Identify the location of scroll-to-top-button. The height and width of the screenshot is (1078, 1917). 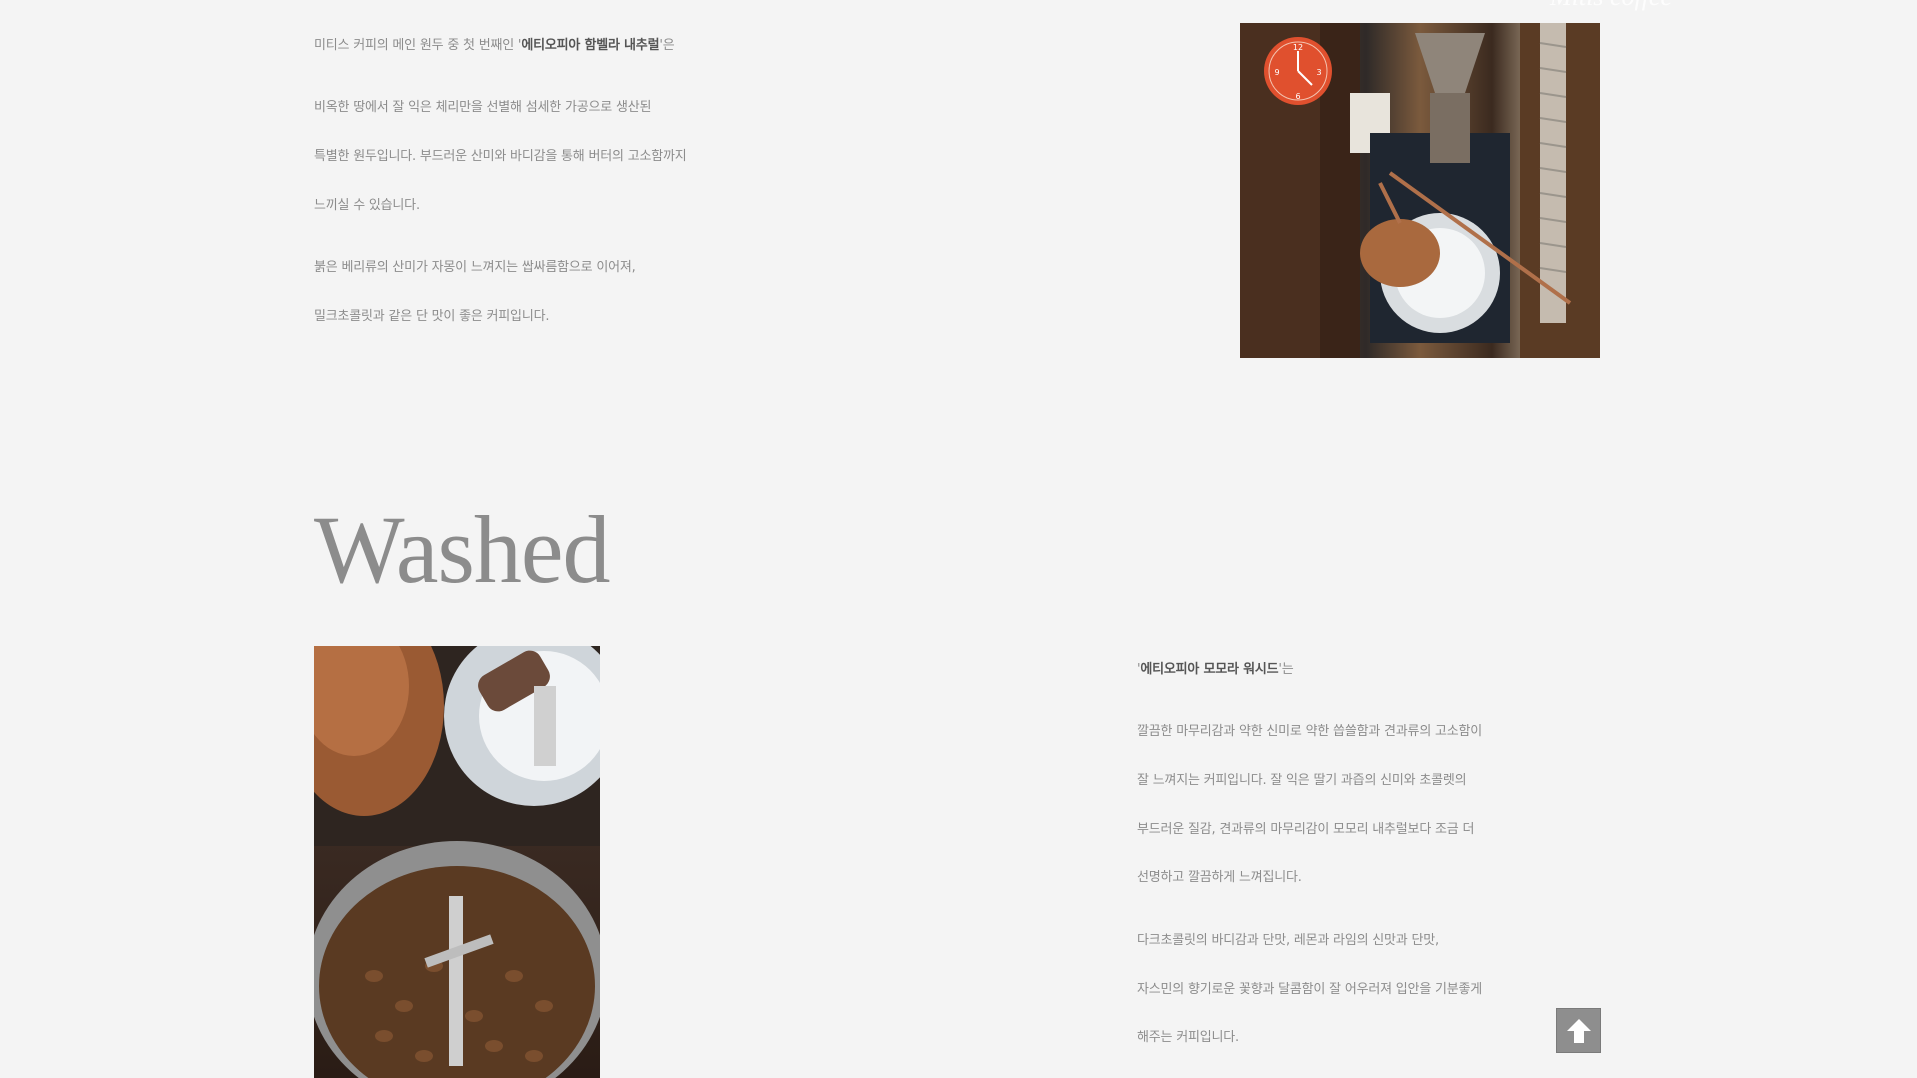
(1578, 1030).